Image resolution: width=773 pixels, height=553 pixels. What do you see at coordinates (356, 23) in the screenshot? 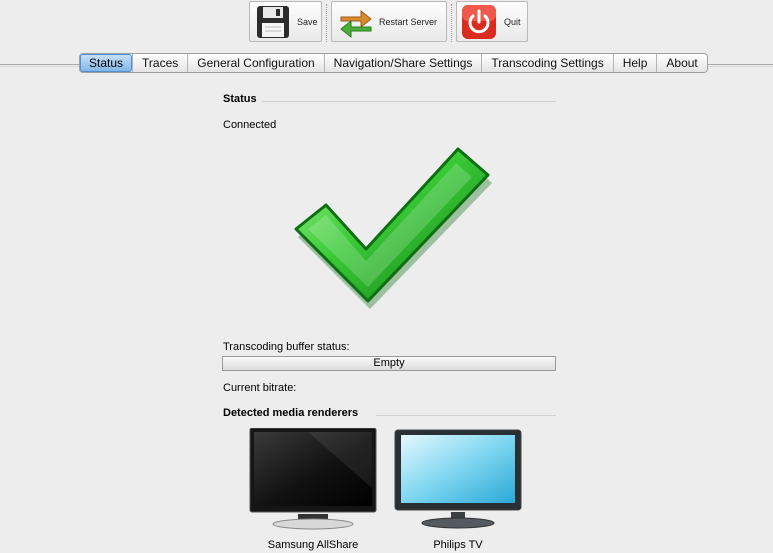
I see `restart-arrows-icon` at bounding box center [356, 23].